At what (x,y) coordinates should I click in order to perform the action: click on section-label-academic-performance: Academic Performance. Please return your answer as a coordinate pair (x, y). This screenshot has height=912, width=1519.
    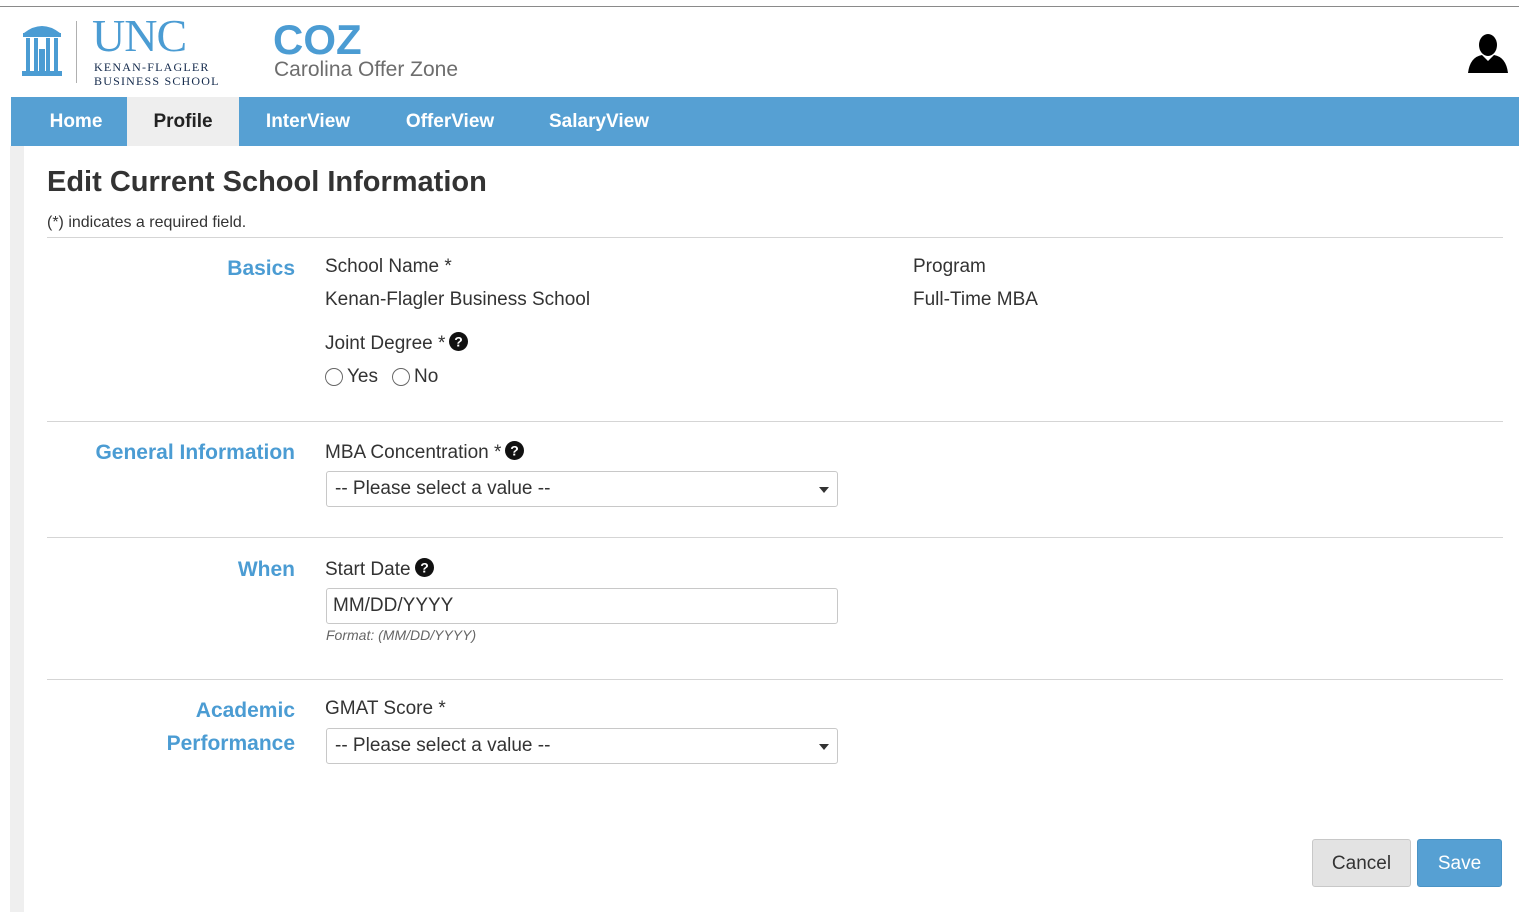
    Looking at the image, I should click on (231, 727).